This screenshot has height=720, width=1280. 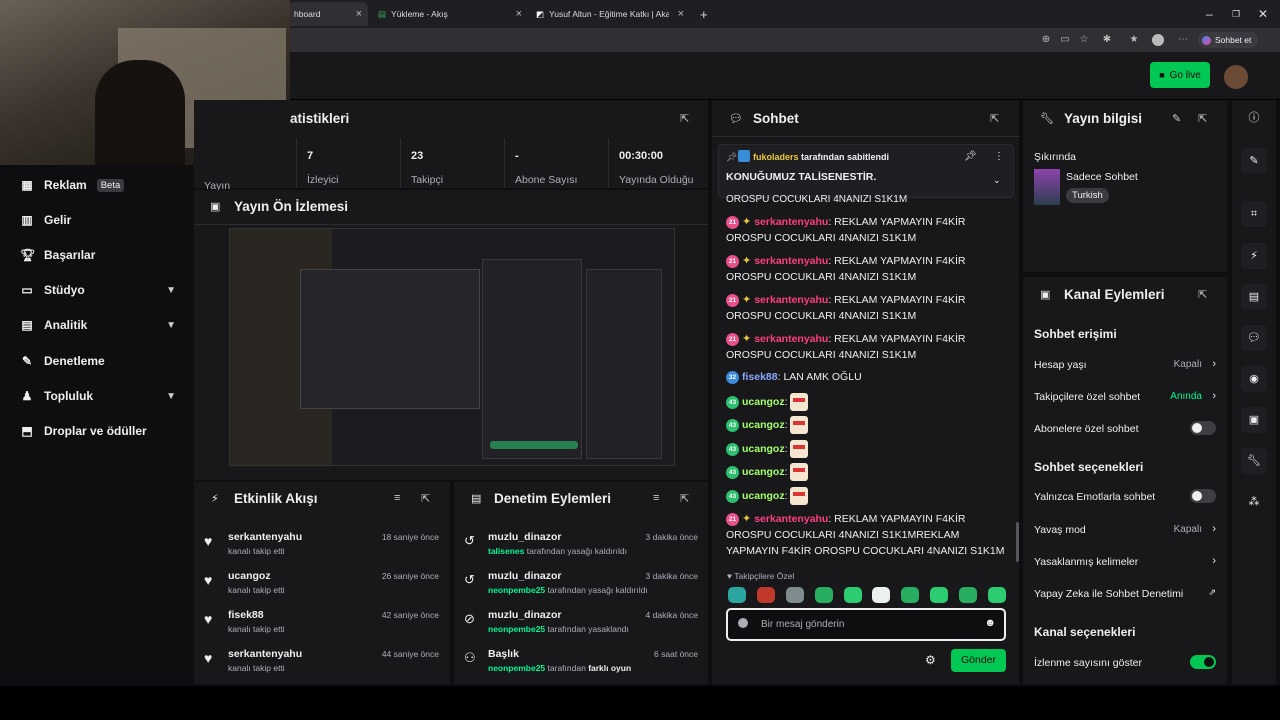 I want to click on chat-scrollbar, so click(x=1017, y=542).